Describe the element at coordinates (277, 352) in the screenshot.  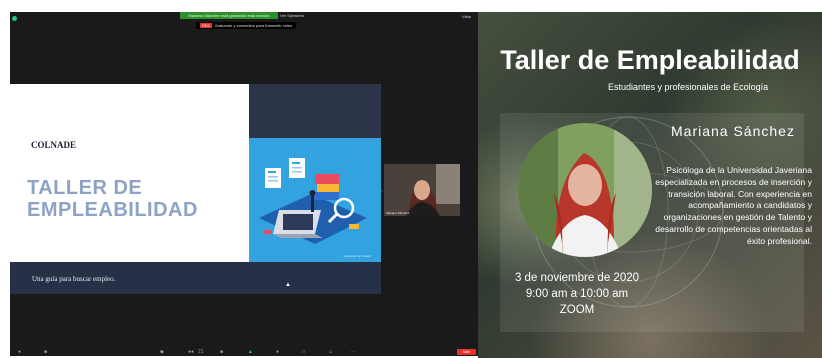
I see `record-icon: ●` at that location.